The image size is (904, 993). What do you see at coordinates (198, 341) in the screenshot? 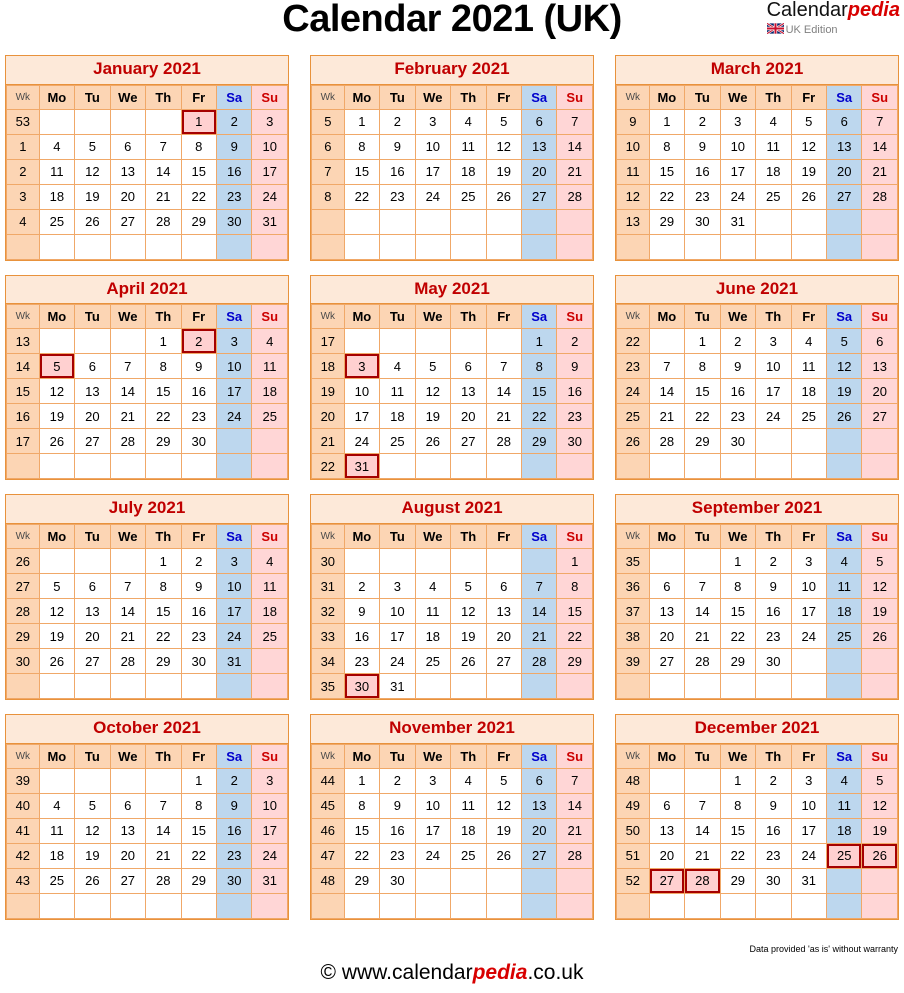
I see `holiday-day-cell: 2` at bounding box center [198, 341].